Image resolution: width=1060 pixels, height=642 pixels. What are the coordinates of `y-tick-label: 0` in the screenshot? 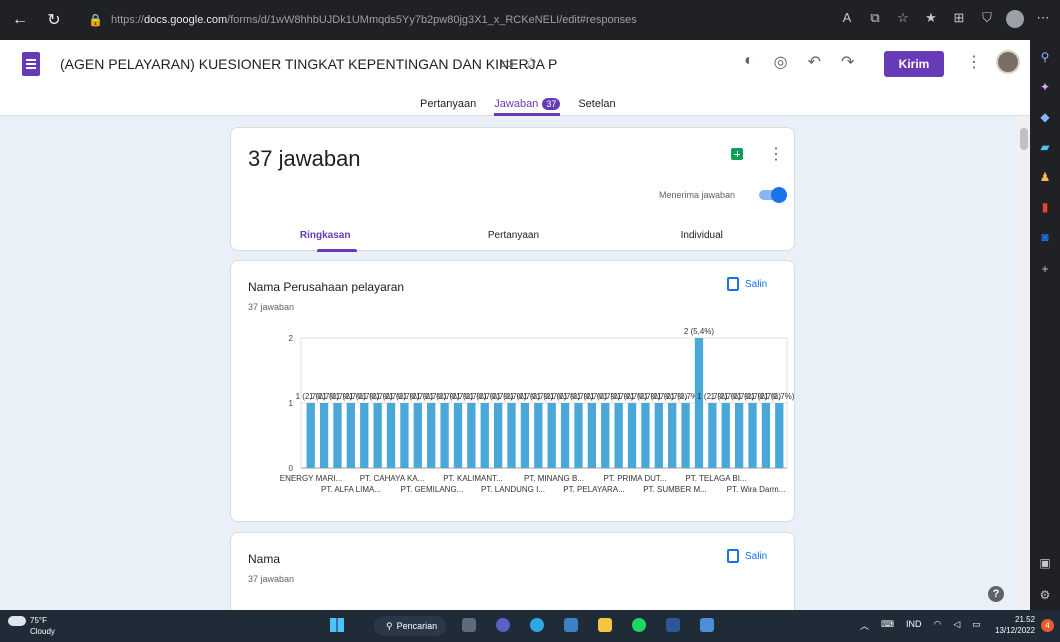 It's located at (291, 468).